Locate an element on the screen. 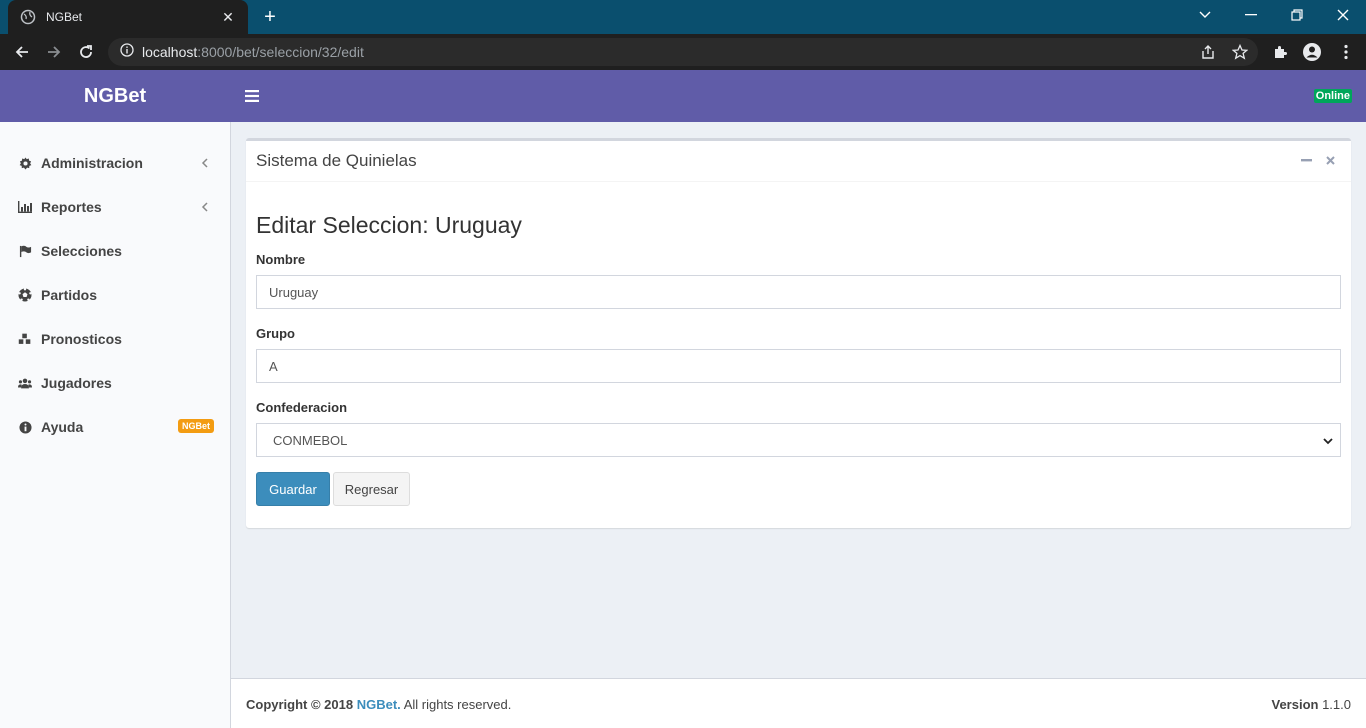  regresar-button: Regresar is located at coordinates (371, 489).